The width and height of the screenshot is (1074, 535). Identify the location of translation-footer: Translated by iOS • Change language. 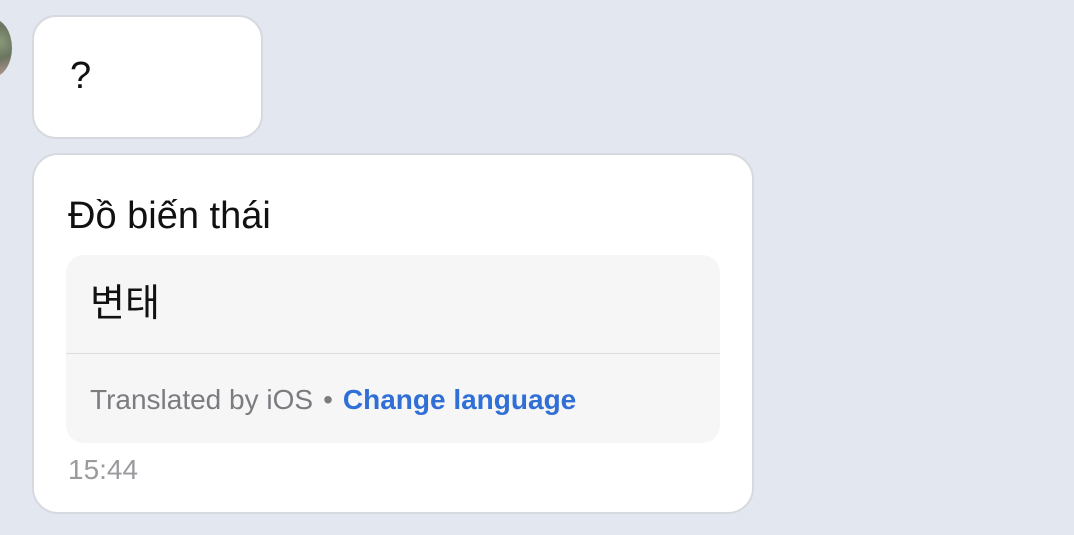
(333, 400).